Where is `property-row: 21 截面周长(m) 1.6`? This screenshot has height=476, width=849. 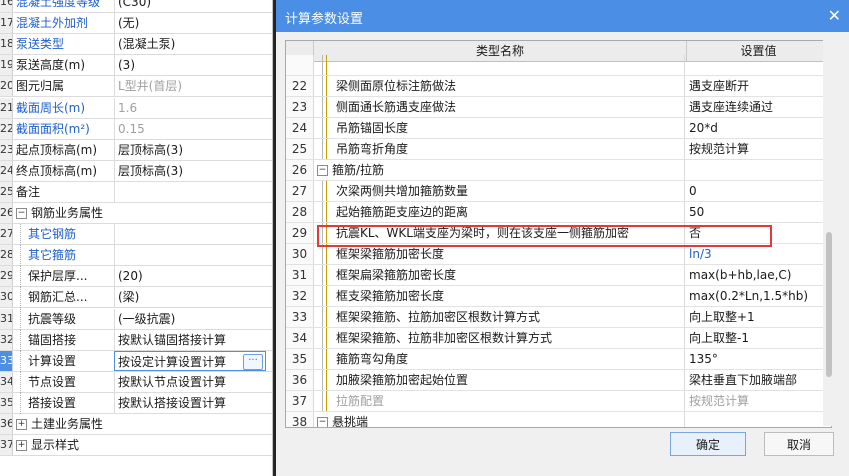 property-row: 21 截面周长(m) 1.6 is located at coordinates (136, 108).